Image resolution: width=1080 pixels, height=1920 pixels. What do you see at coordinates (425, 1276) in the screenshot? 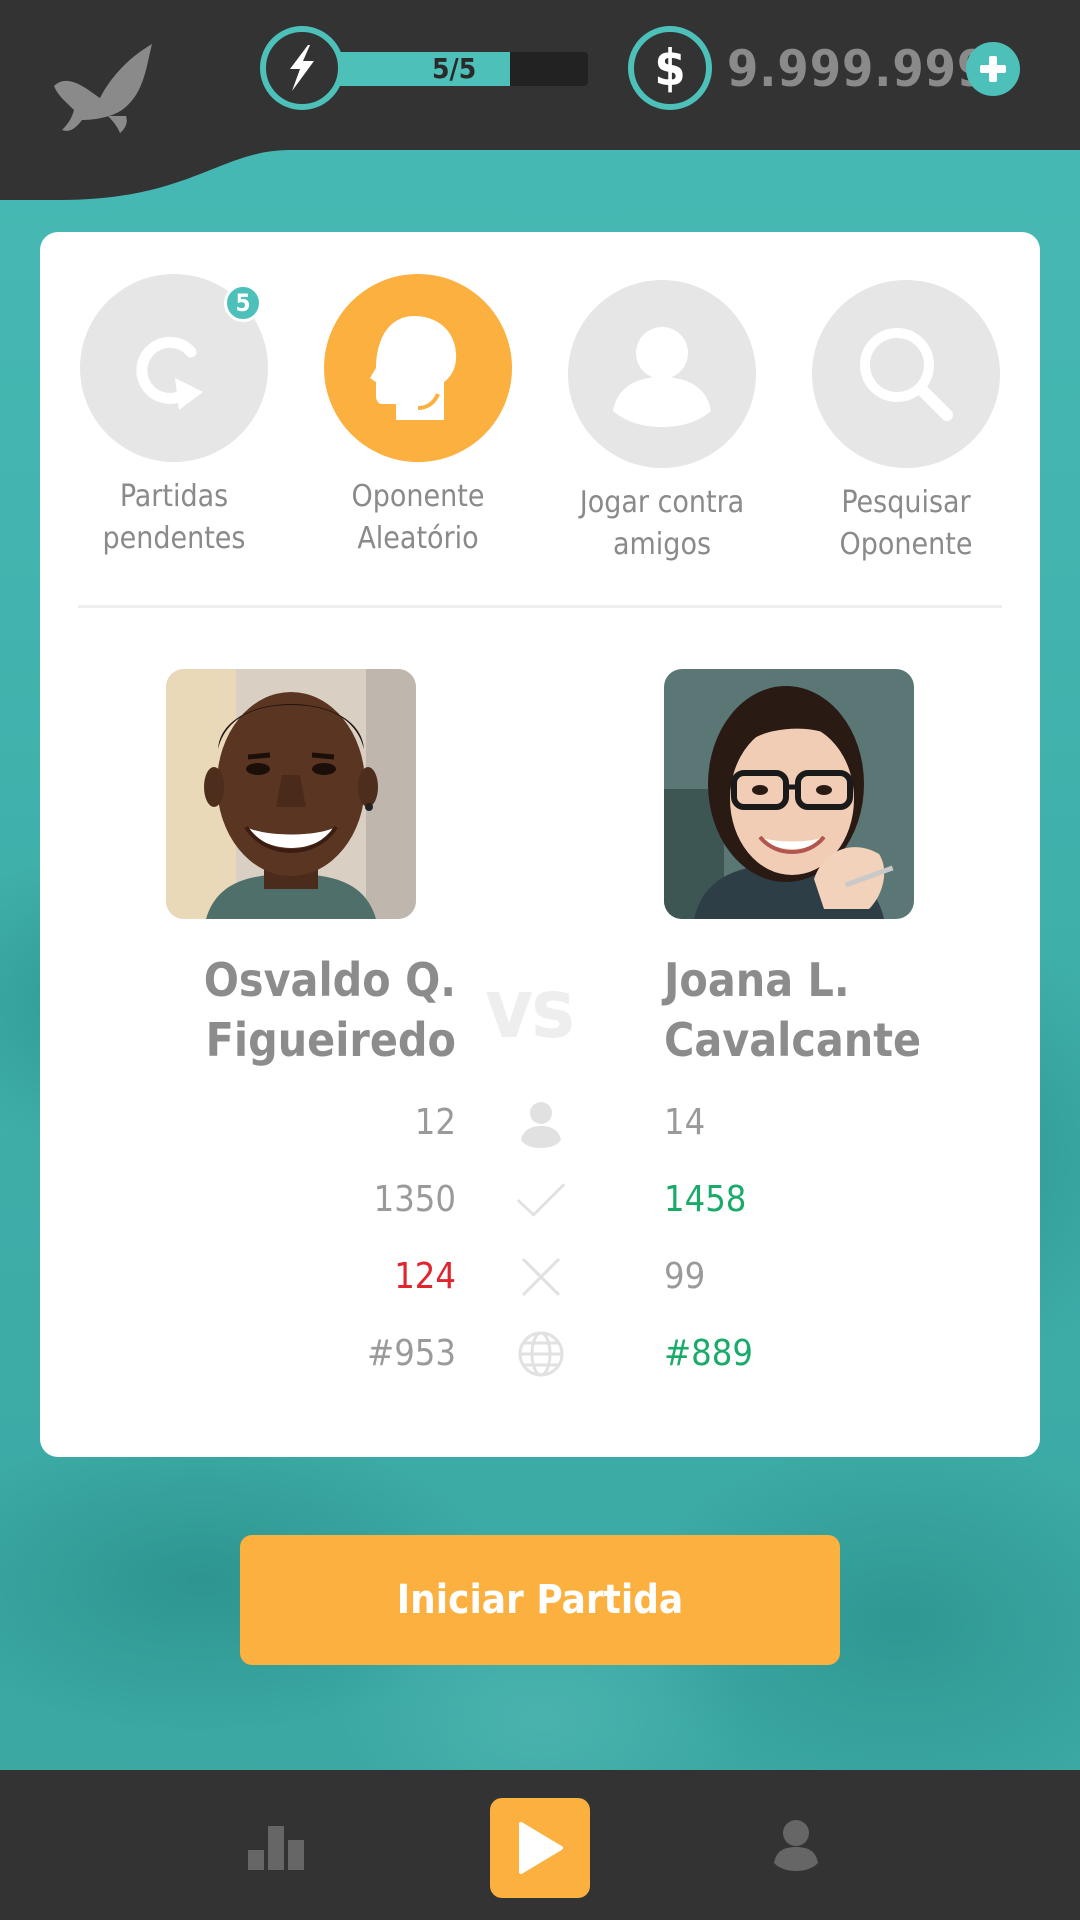
I see `player1-losses: 124` at bounding box center [425, 1276].